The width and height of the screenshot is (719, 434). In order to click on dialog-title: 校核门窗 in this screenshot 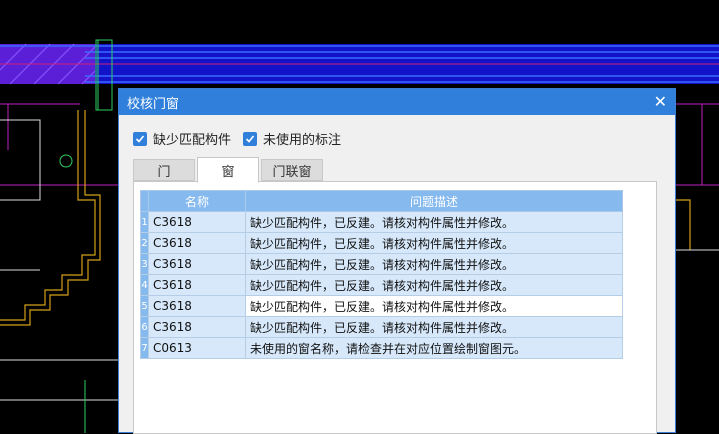, I will do `click(153, 104)`.